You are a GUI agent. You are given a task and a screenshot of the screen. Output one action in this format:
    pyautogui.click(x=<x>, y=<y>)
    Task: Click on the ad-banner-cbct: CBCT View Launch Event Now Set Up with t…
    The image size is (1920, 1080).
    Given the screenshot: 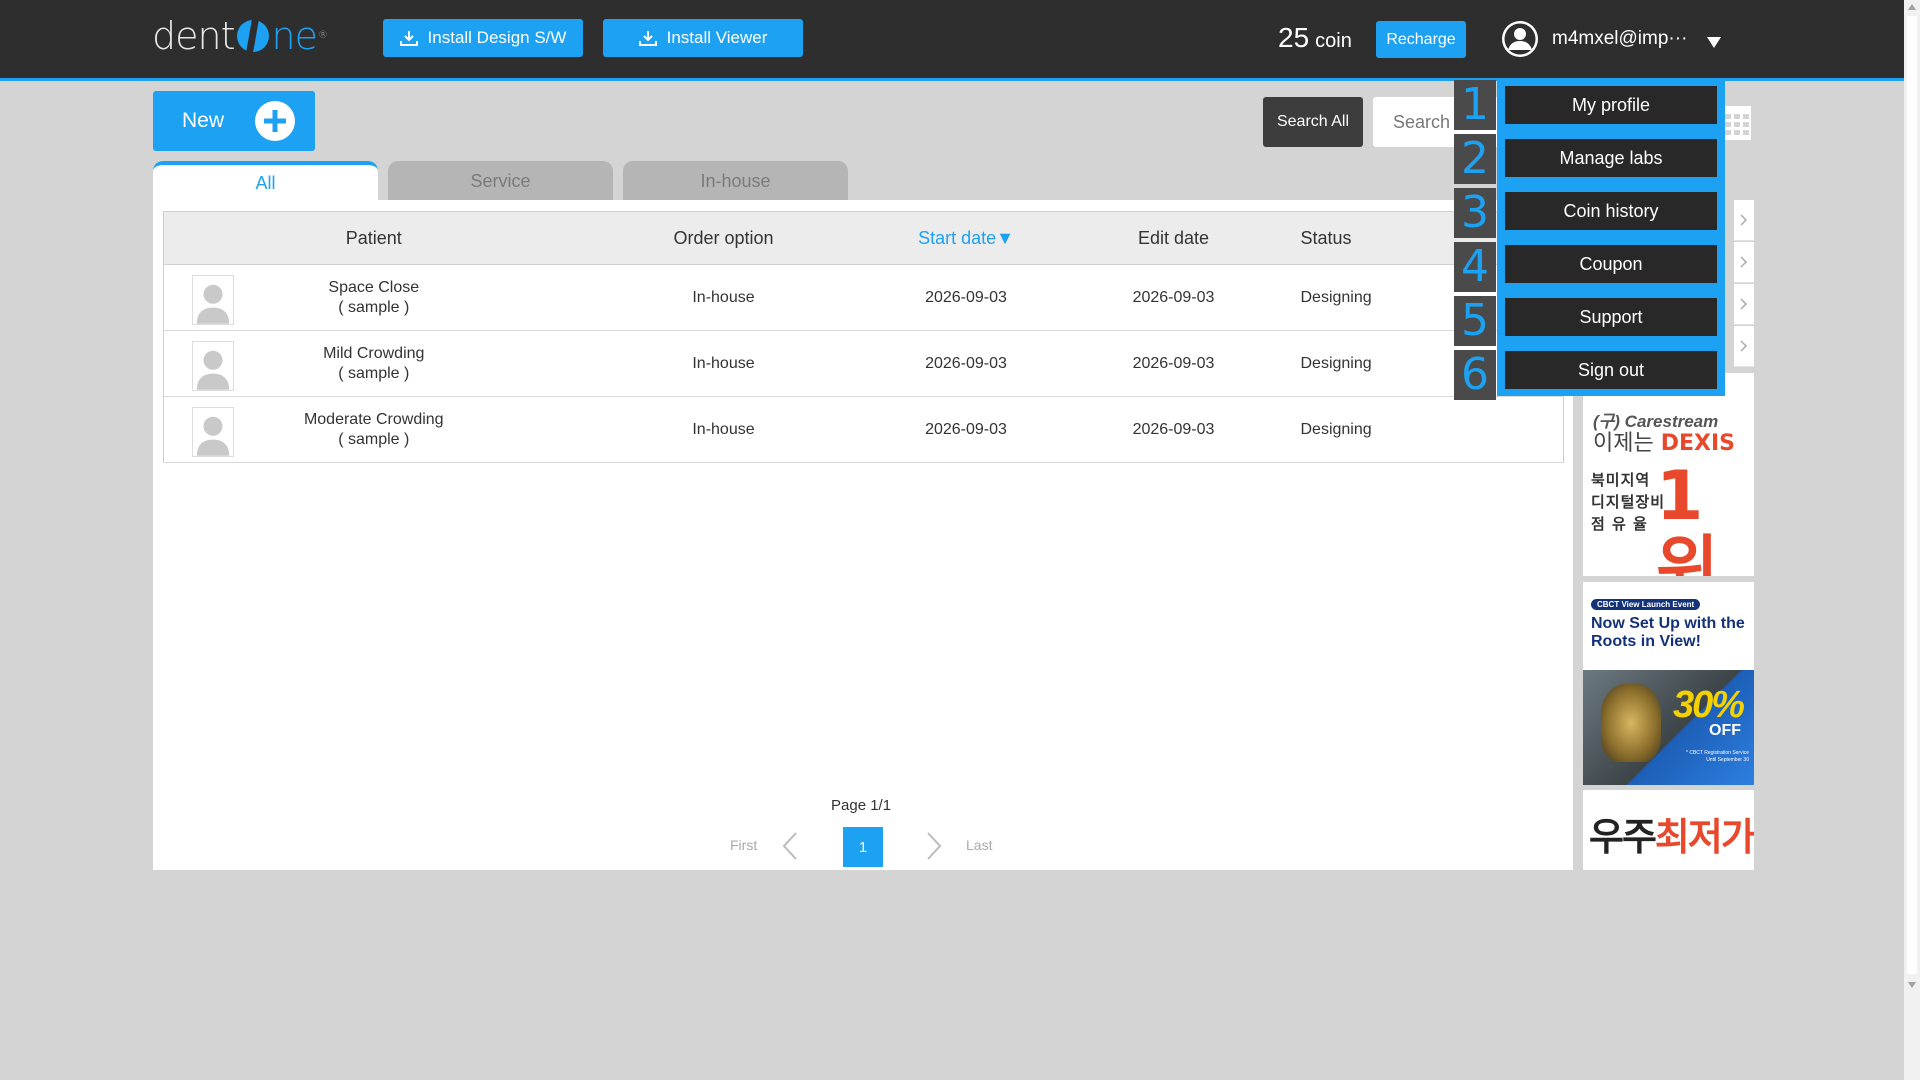 What is the action you would take?
    pyautogui.click(x=1668, y=683)
    